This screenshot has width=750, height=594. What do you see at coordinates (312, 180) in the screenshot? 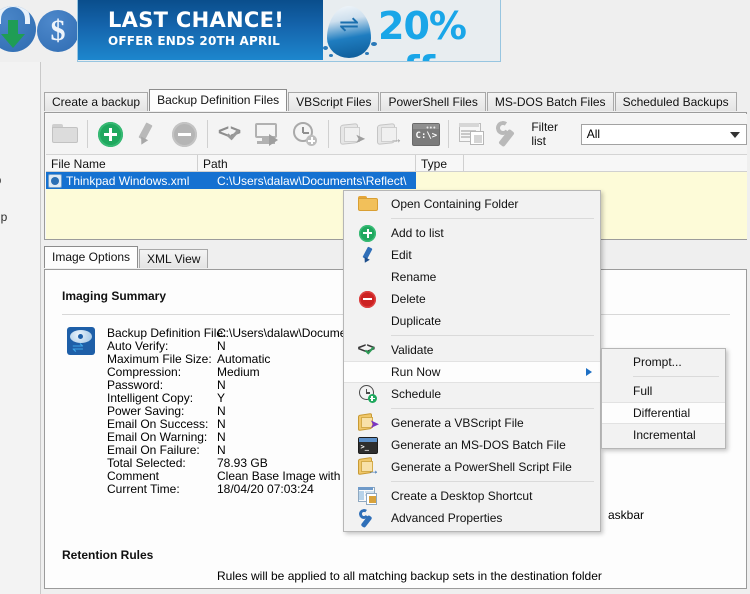
I see `cell-path: C:\Users\dalaw\Documents\Reflect\` at bounding box center [312, 180].